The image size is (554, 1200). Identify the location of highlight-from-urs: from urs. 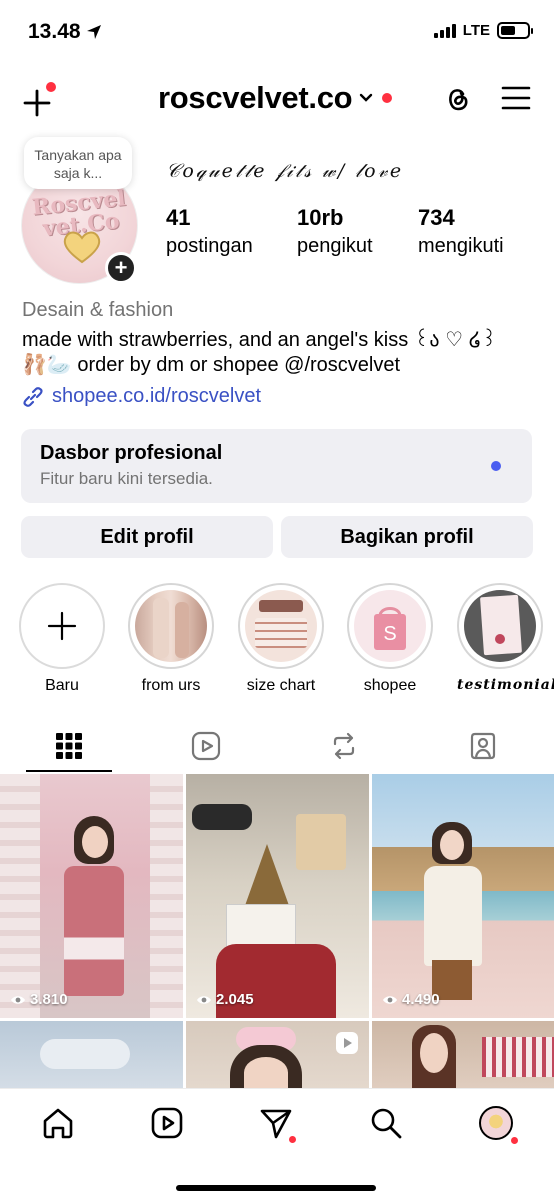
(171, 639).